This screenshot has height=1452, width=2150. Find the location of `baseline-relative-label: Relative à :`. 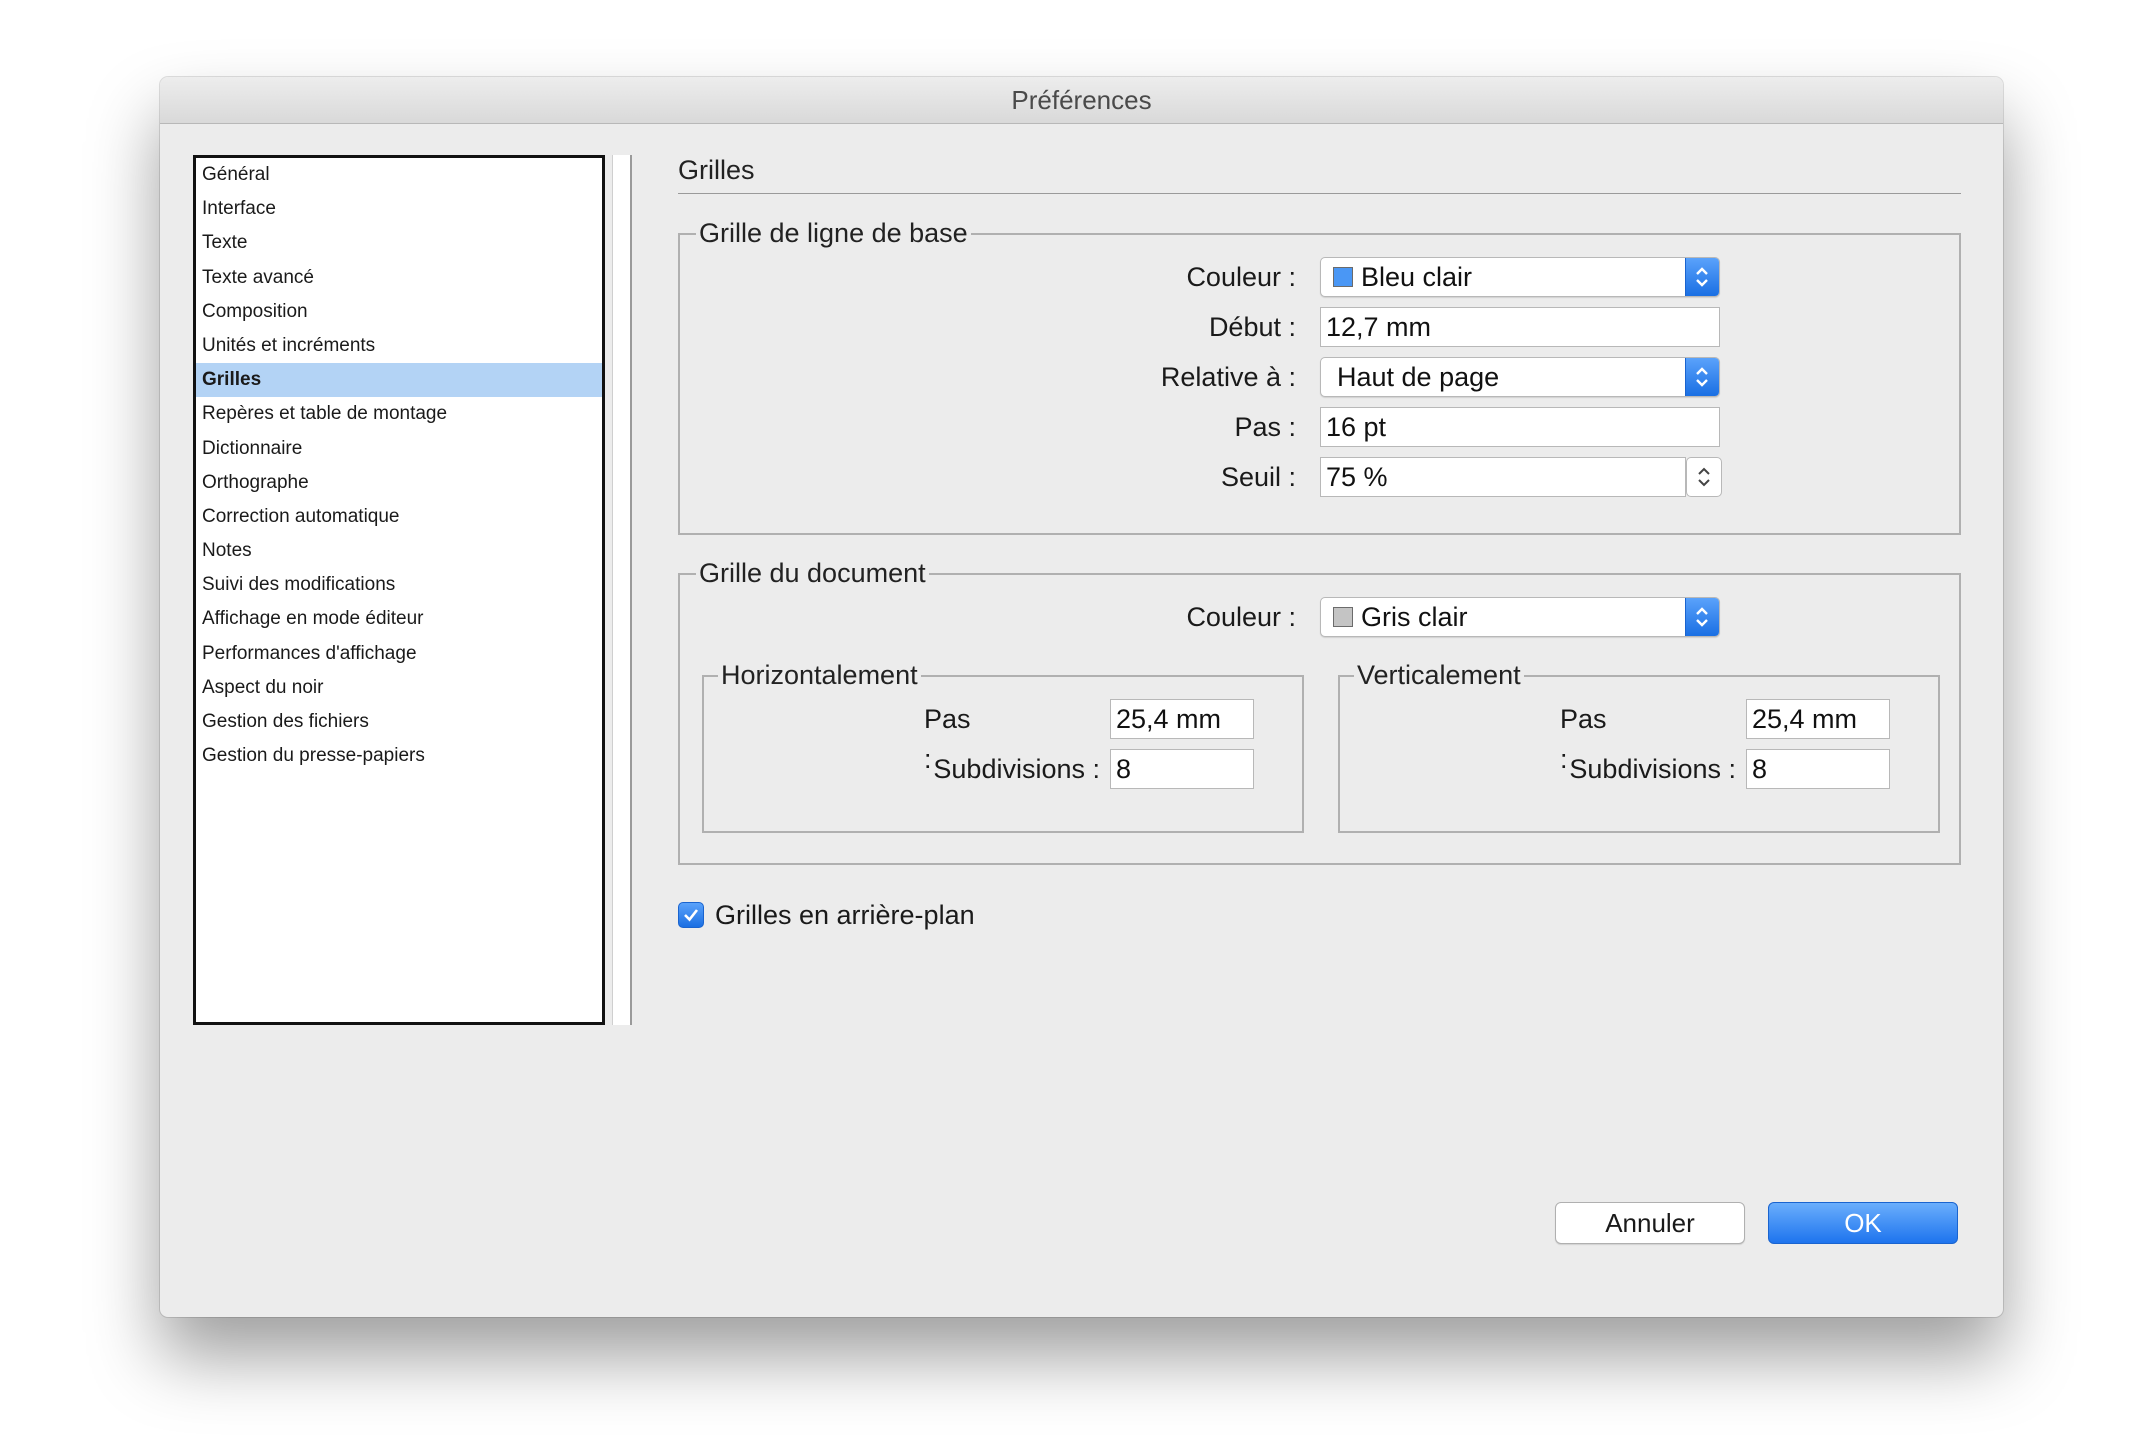

baseline-relative-label: Relative à : is located at coordinates (1228, 377).